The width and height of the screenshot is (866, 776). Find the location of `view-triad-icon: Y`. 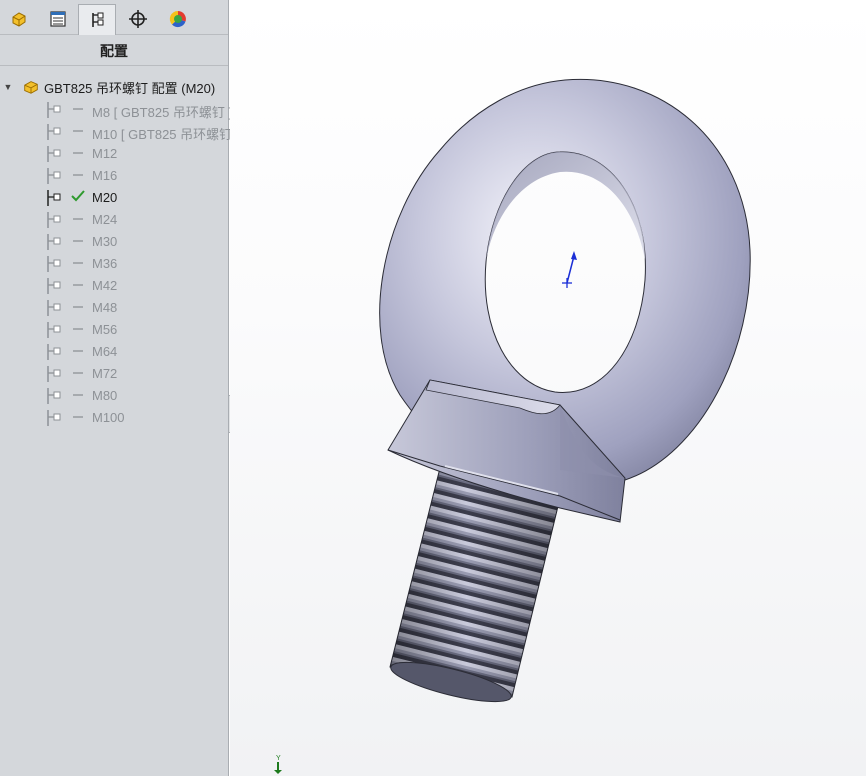

view-triad-icon: Y is located at coordinates (278, 764).